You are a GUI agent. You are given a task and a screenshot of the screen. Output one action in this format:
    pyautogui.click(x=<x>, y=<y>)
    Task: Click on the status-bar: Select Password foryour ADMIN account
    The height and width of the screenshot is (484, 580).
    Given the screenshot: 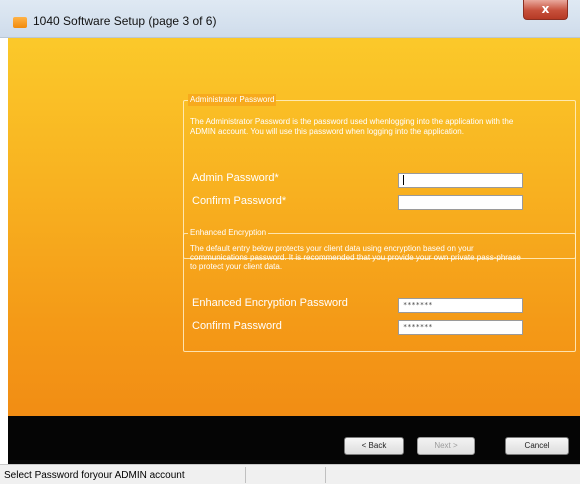 What is the action you would take?
    pyautogui.click(x=290, y=474)
    